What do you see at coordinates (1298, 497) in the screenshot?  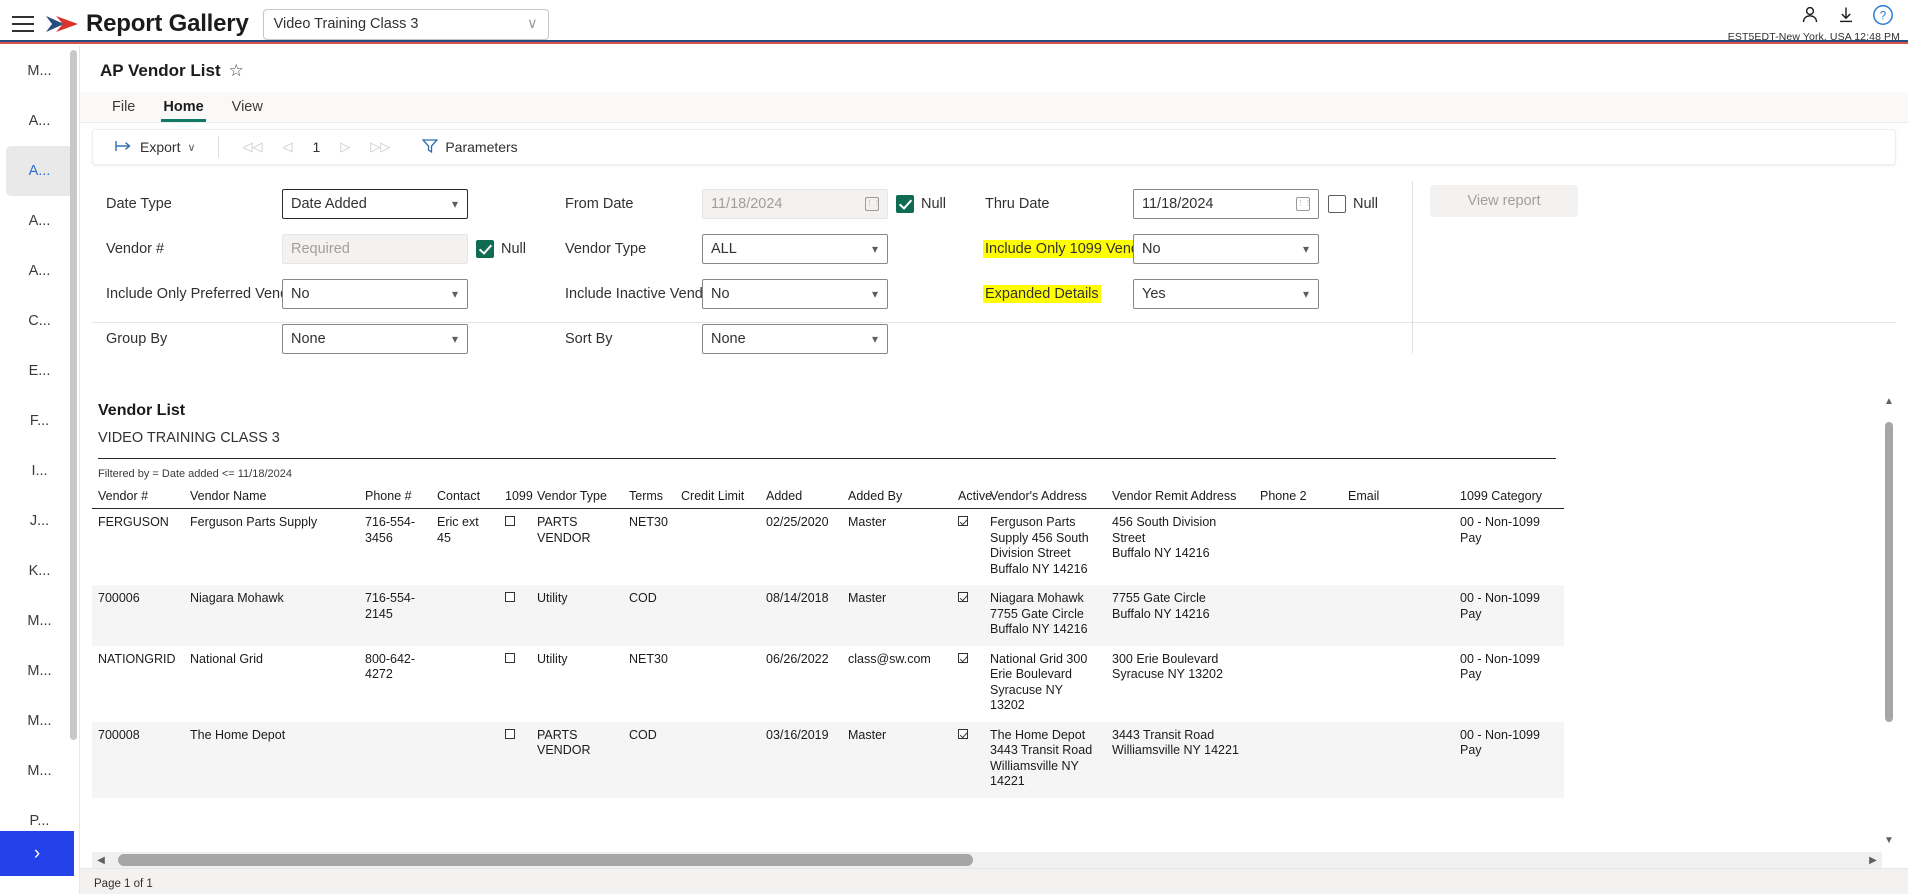 I see `column-header: Phone 2` at bounding box center [1298, 497].